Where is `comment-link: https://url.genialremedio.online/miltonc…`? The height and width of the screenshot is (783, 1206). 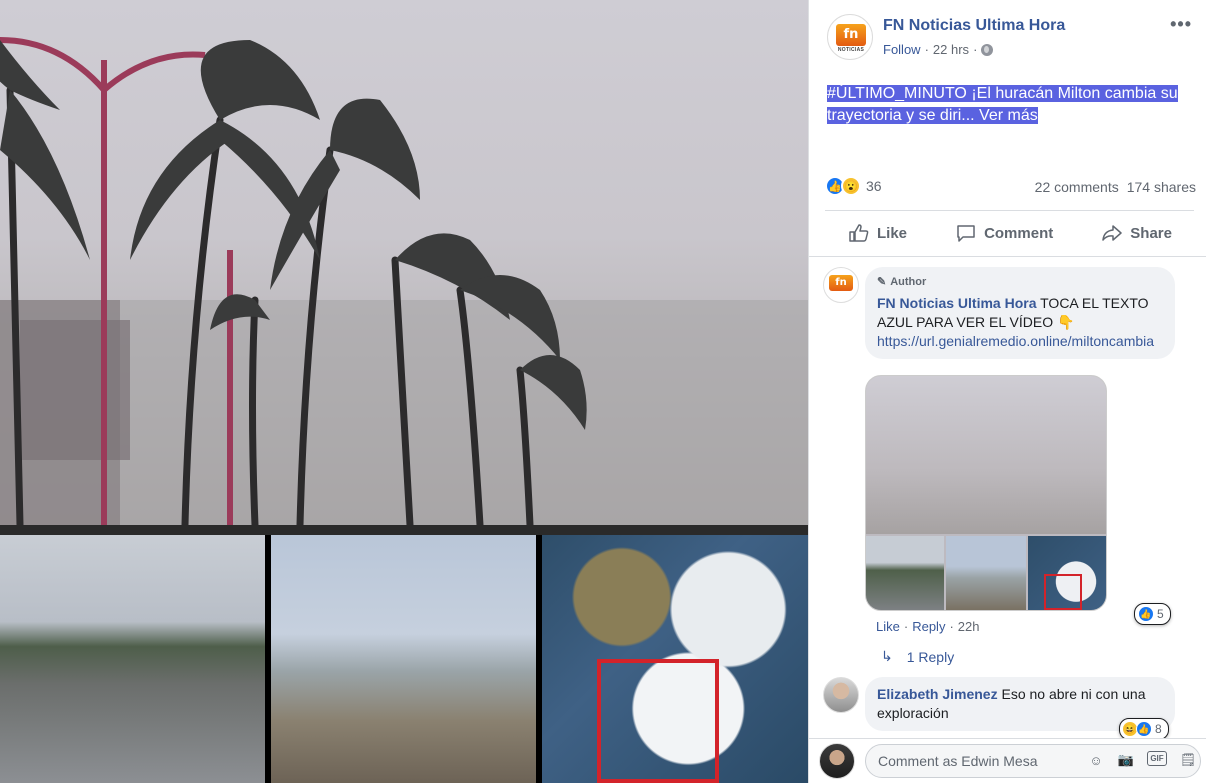
comment-link: https://url.genialremedio.online/miltonc… is located at coordinates (1015, 341).